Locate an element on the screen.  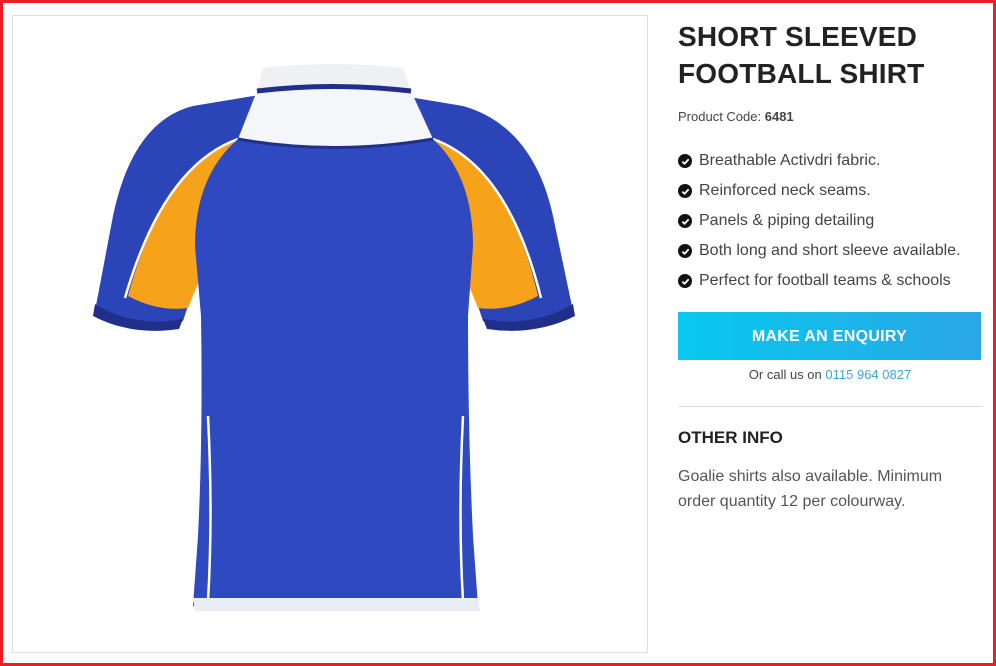
feature-text: Breathable Activdri fabric. is located at coordinates (790, 160).